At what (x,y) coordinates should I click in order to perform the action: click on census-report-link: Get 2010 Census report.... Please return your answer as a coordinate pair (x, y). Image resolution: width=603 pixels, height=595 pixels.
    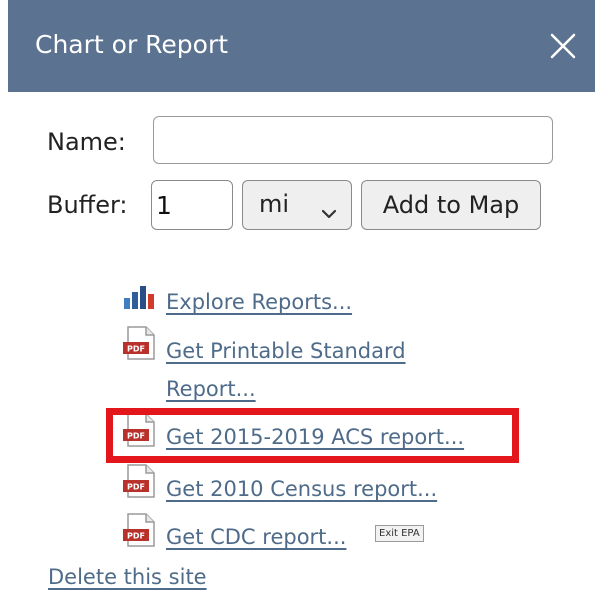
    Looking at the image, I should click on (301, 489).